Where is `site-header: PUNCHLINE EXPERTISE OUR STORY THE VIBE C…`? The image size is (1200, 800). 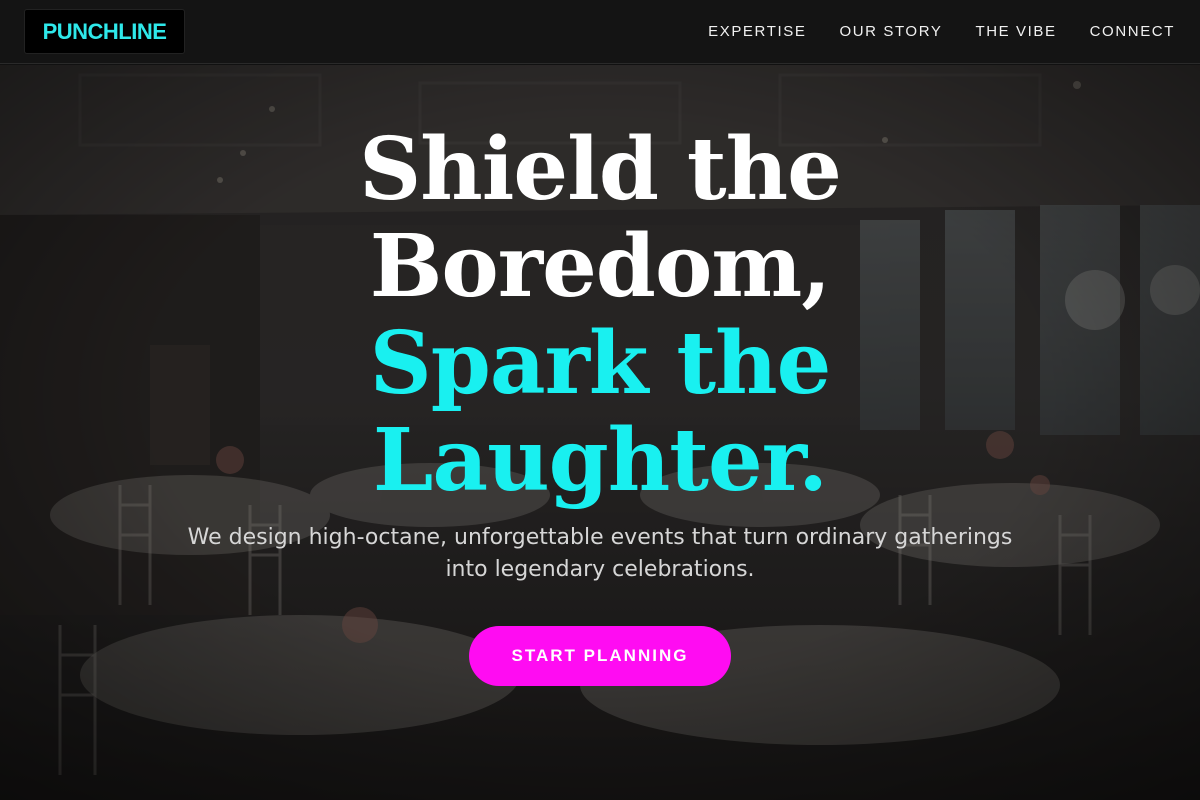 site-header: PUNCHLINE EXPERTISE OUR STORY THE VIBE C… is located at coordinates (600, 32).